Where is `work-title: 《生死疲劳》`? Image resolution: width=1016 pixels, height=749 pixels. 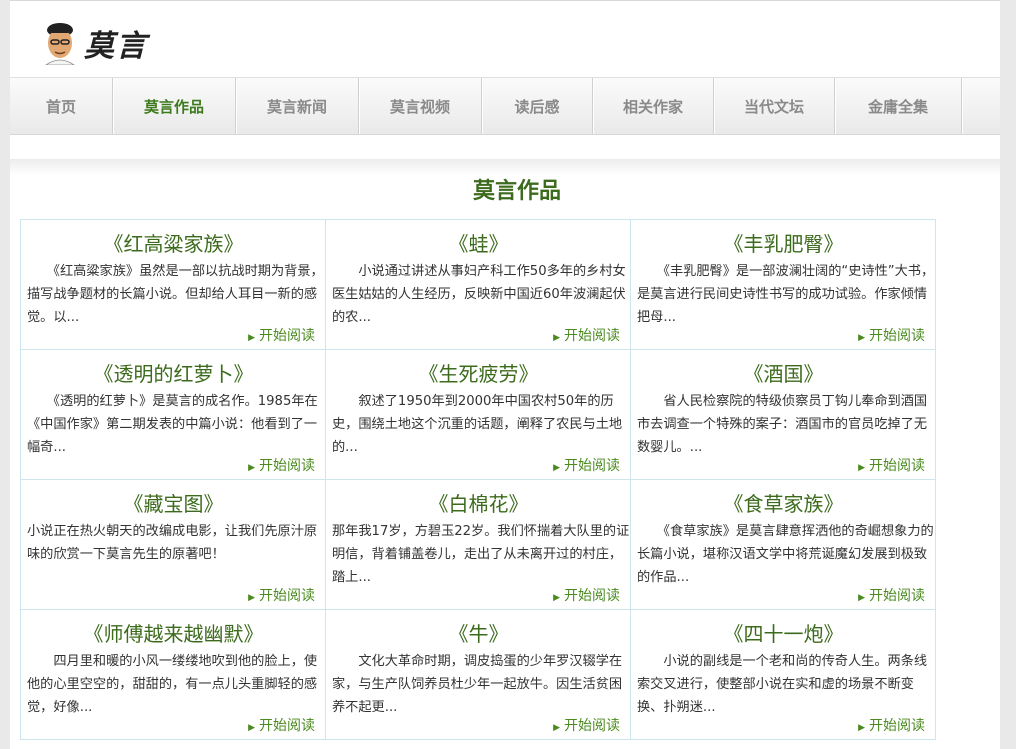
work-title: 《生死疲劳》 is located at coordinates (478, 372).